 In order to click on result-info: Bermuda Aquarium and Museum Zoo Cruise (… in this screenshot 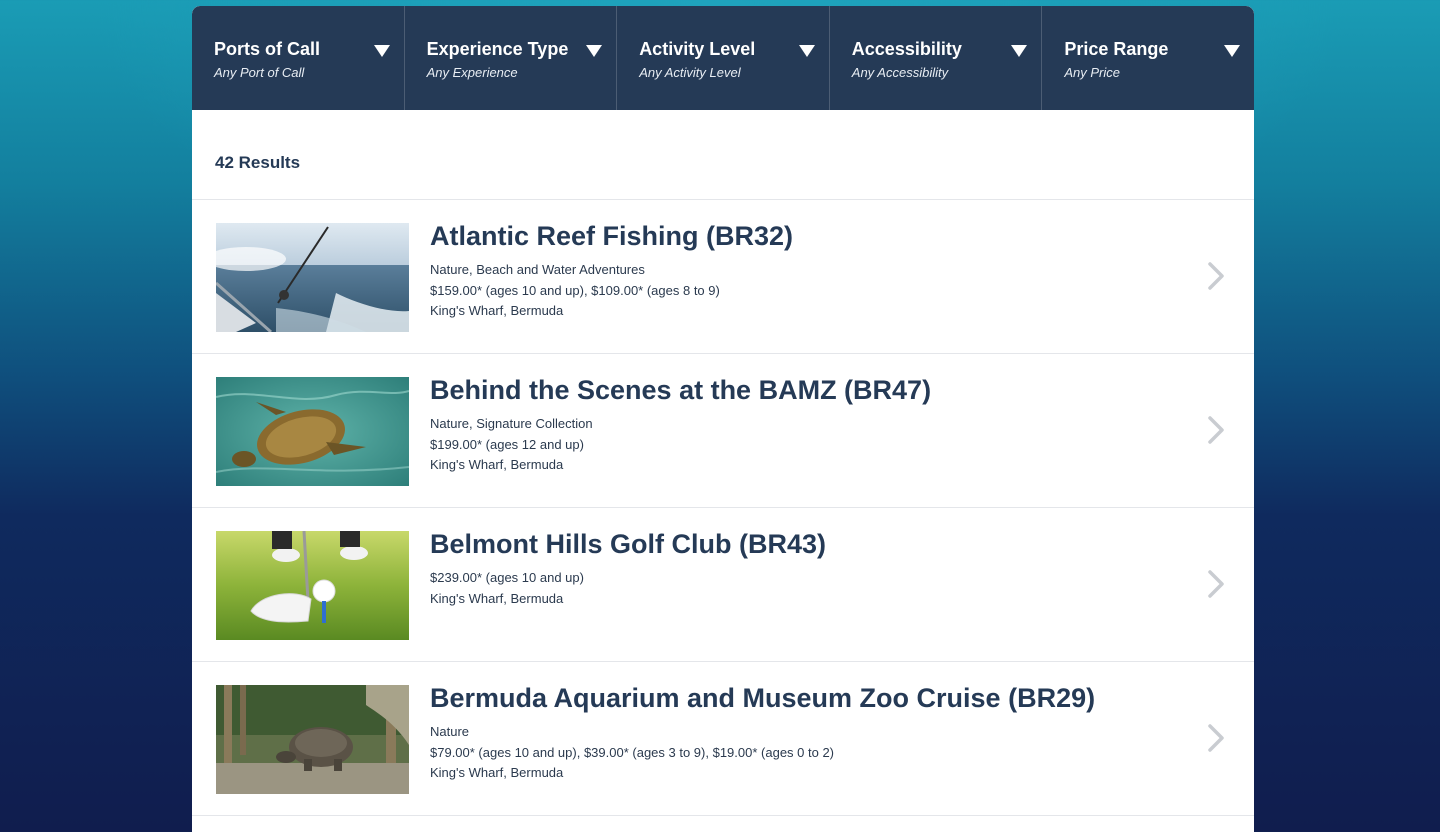, I will do `click(762, 733)`.